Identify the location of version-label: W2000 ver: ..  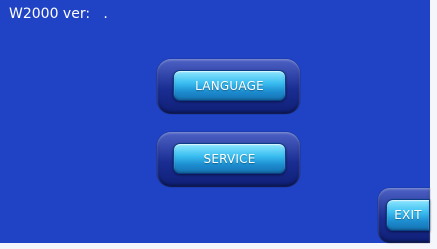
(58, 14).